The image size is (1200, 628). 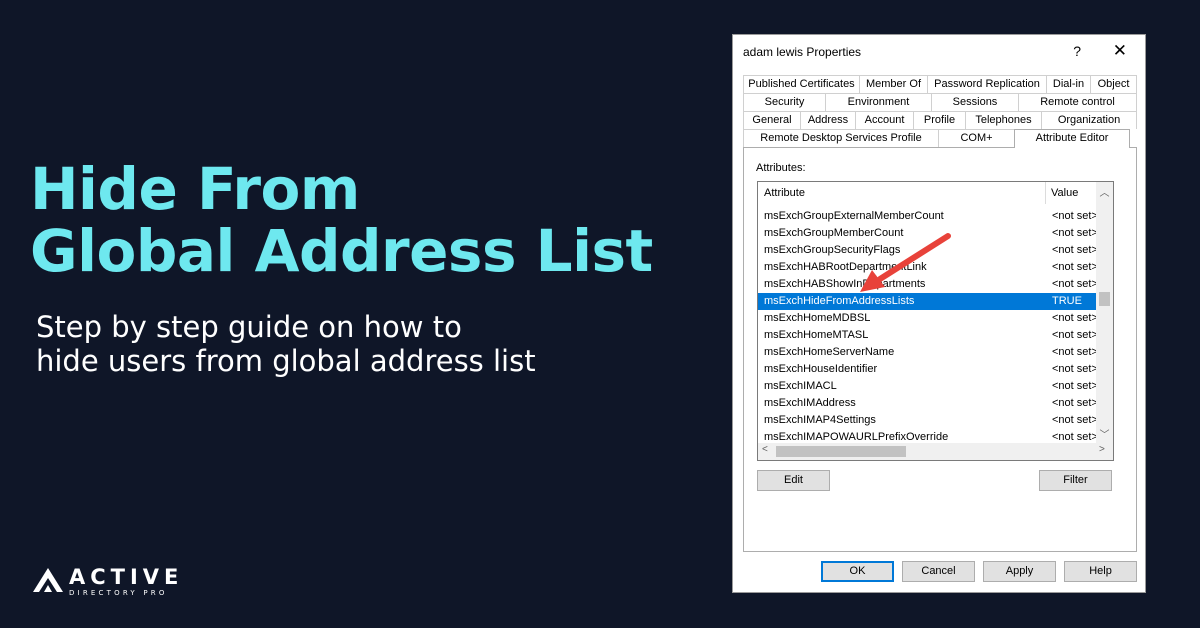 I want to click on attribute-name-cell: msExchGroupMemberCount, so click(x=834, y=233).